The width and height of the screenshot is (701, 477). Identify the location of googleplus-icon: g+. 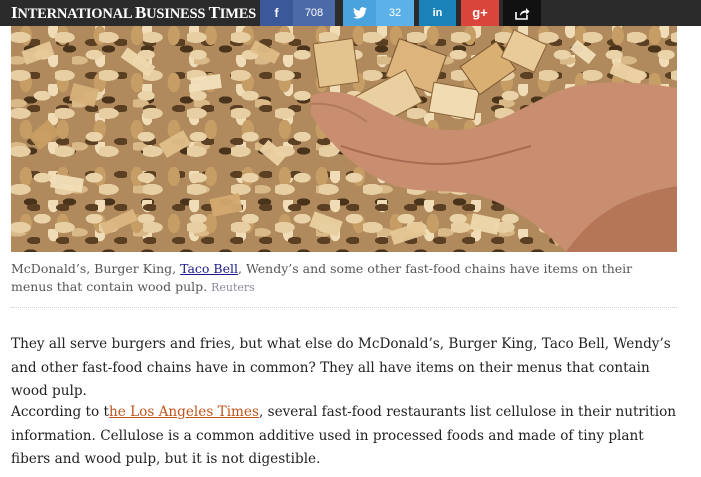
(480, 12).